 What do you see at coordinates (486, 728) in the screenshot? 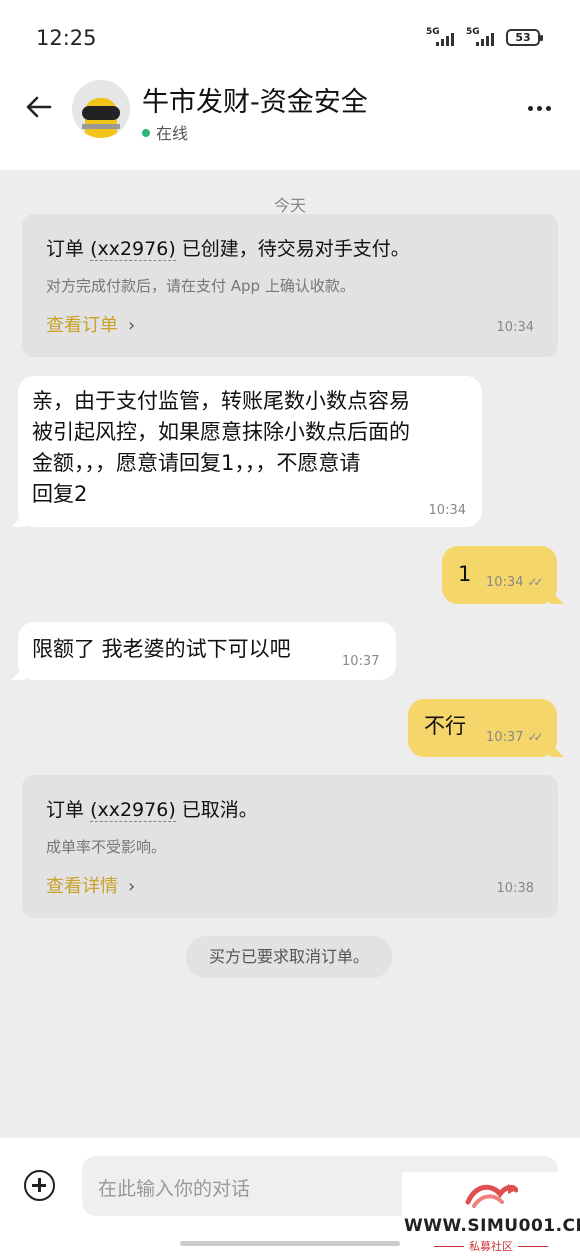
I see `outgoing-message: 不行 10:37 ✓✓` at bounding box center [486, 728].